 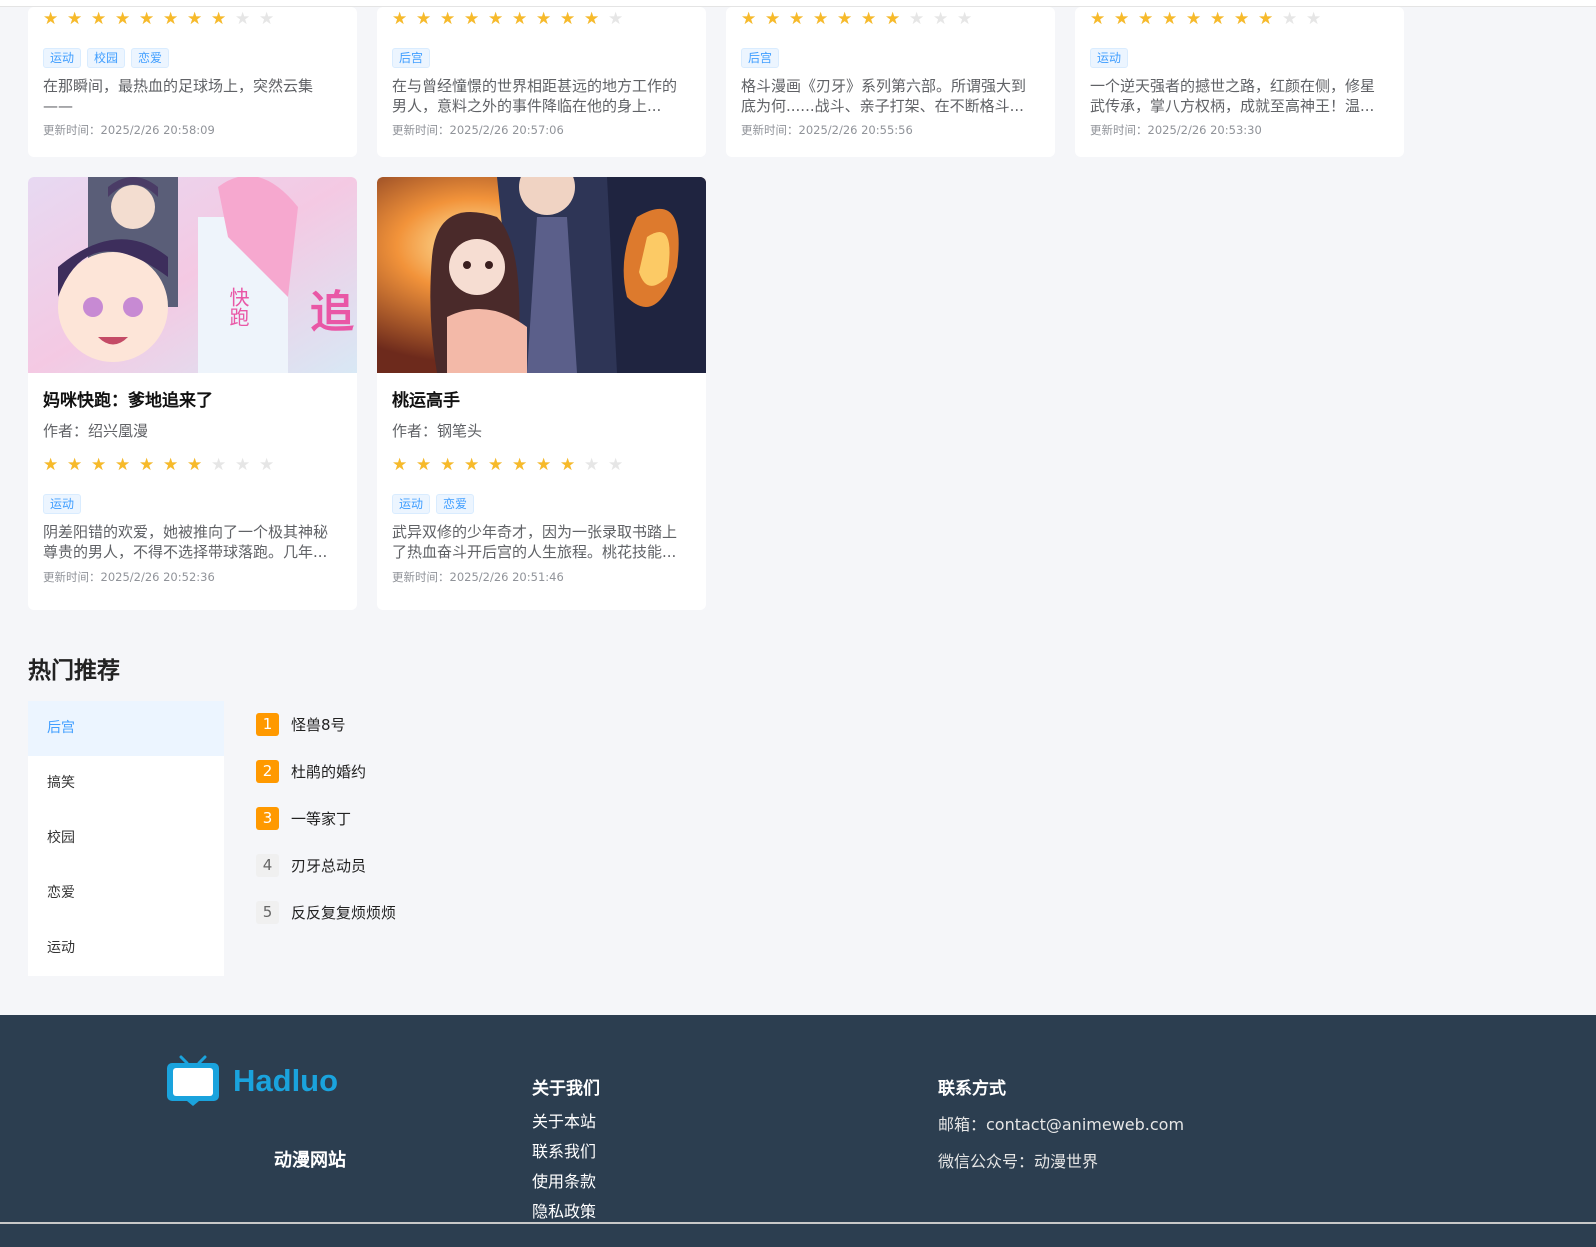 I want to click on comic-cover-image: 追 快跑, so click(x=192, y=275).